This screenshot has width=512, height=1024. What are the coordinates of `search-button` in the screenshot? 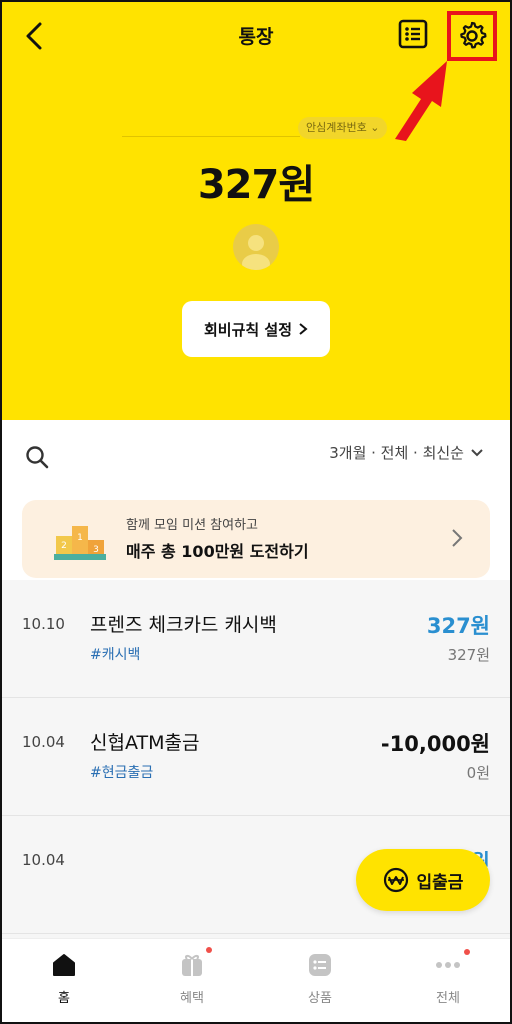 It's located at (37, 457).